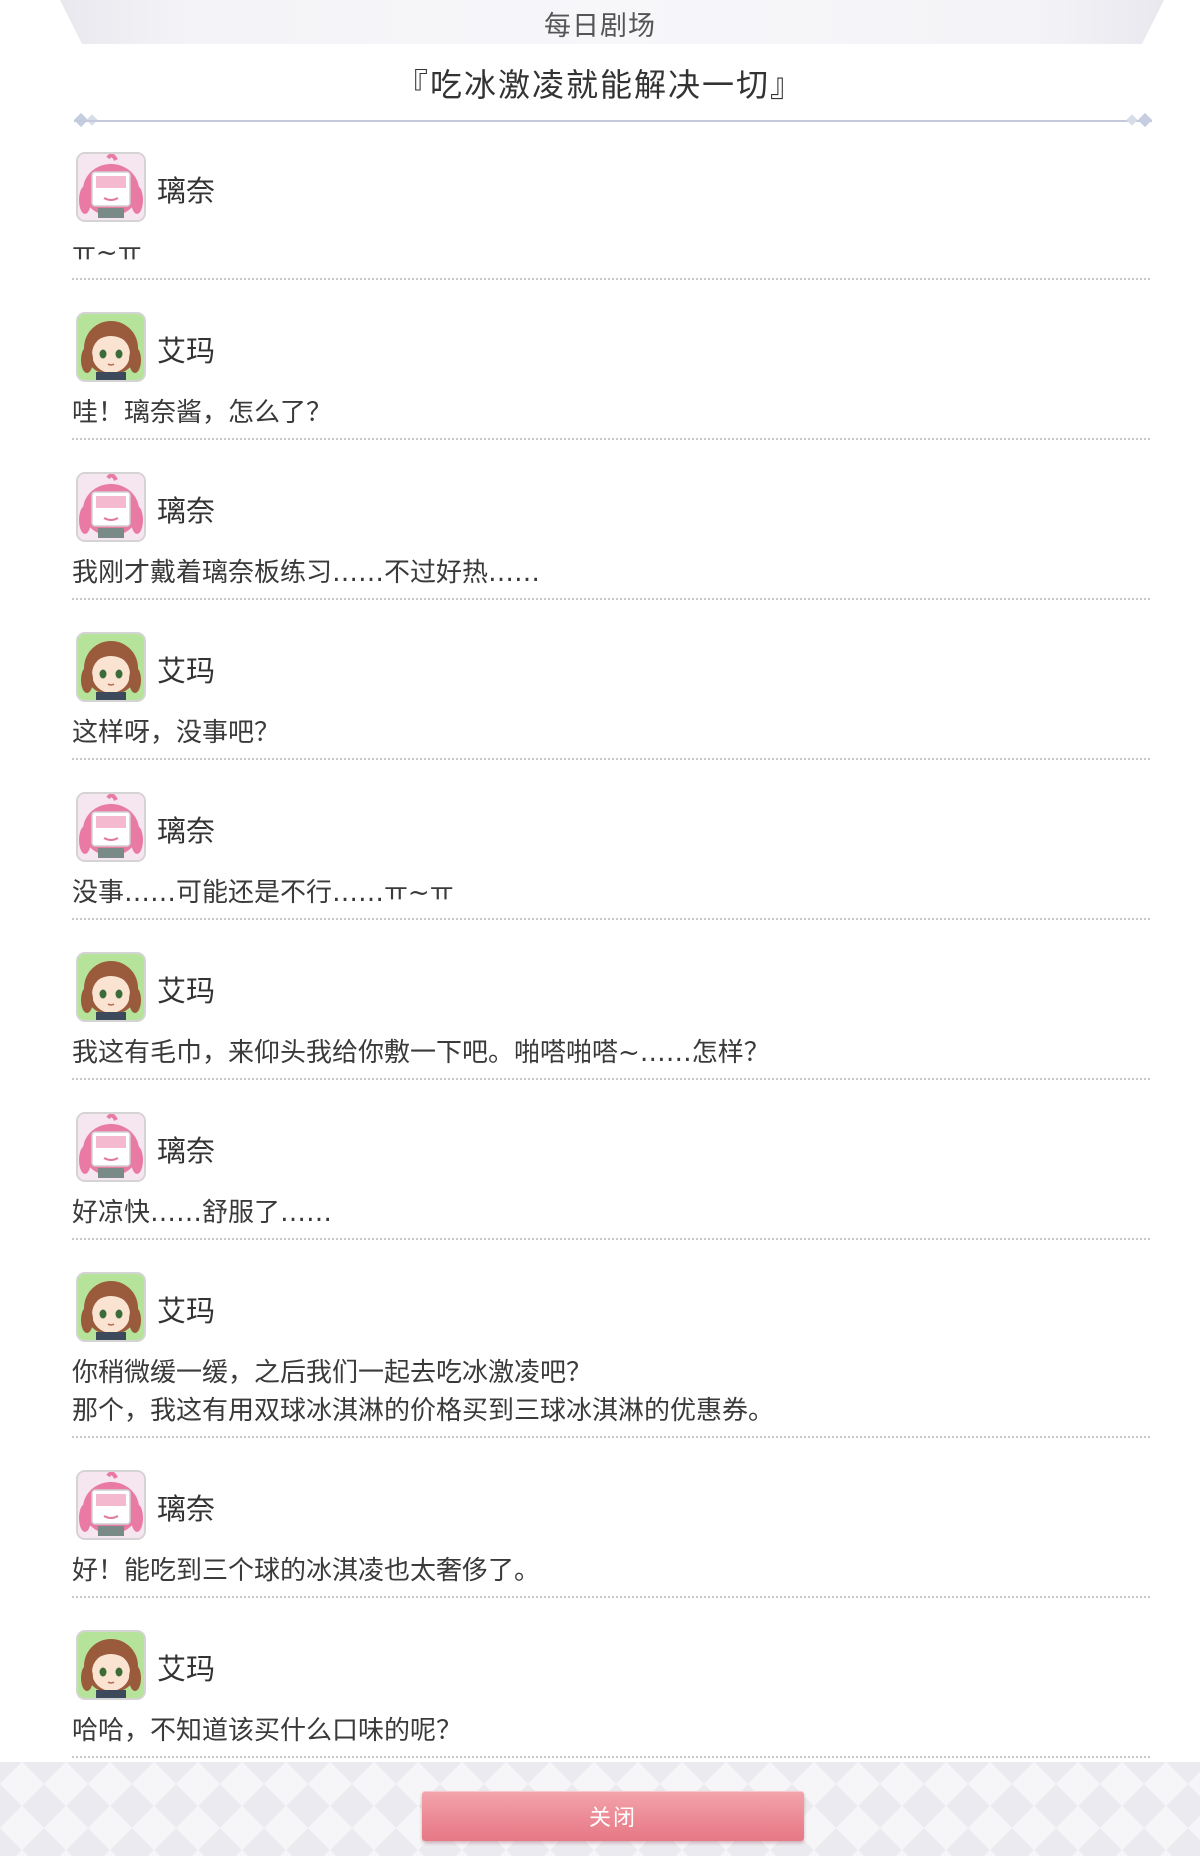  I want to click on page-title: 每日剧场, so click(600, 26).